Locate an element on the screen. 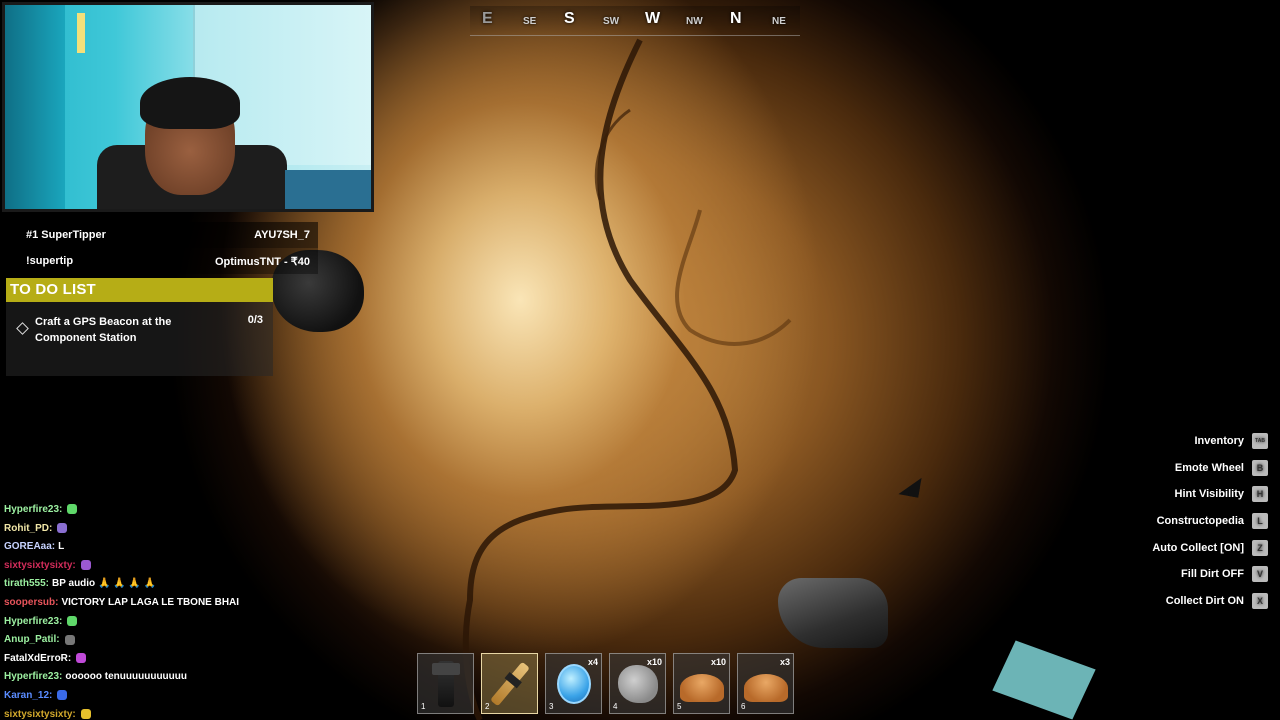 This screenshot has height=720, width=1280. chat-text: VICTORY LAP LAGA LE TBONE BHAI is located at coordinates (150, 602).